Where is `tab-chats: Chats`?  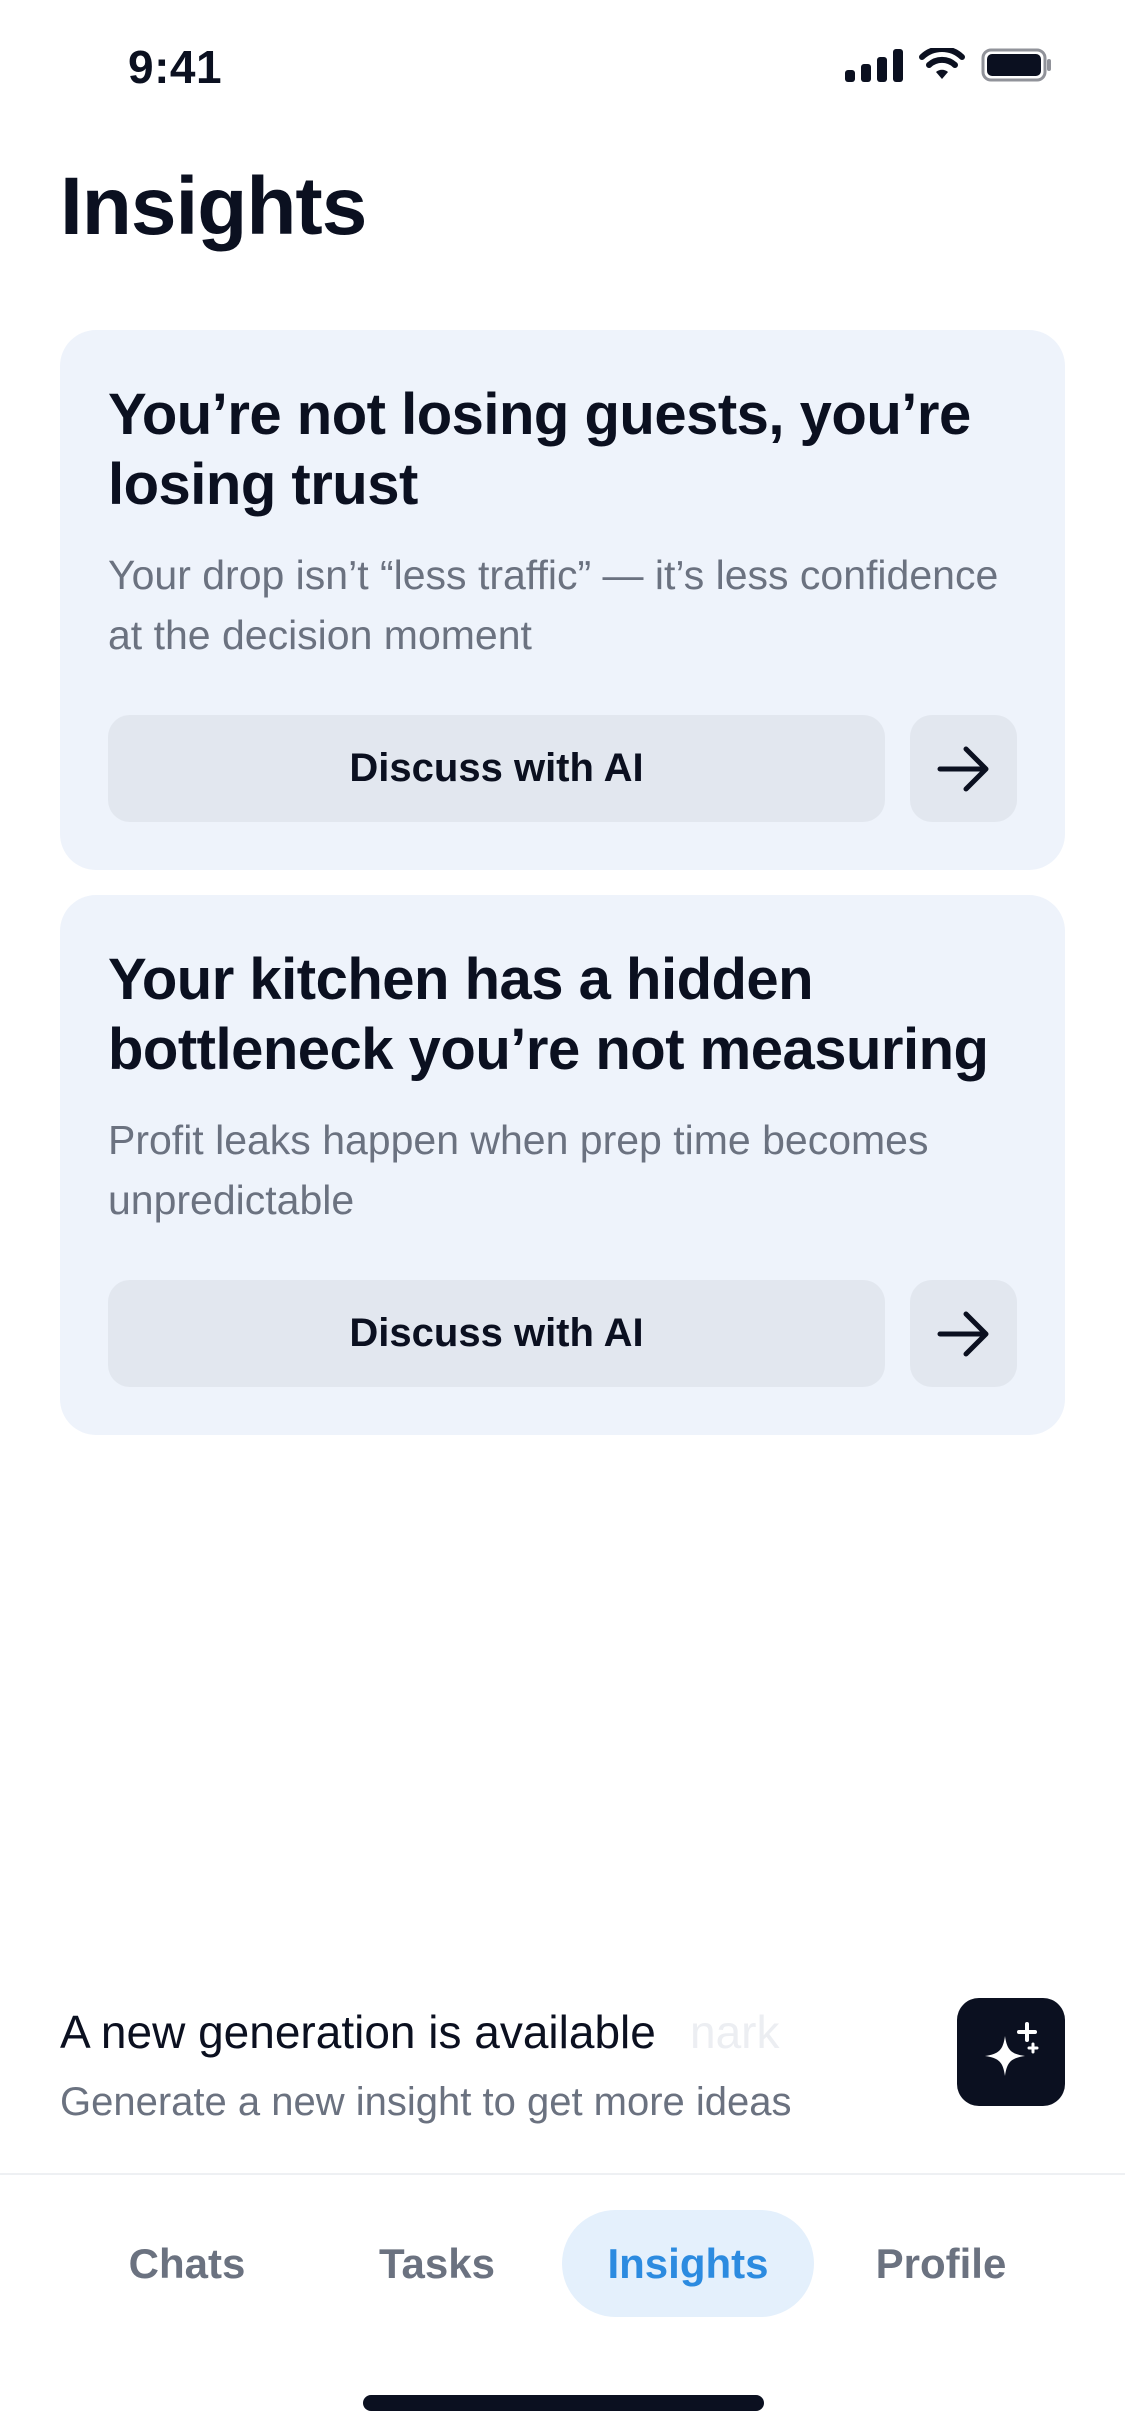 tab-chats: Chats is located at coordinates (187, 2263).